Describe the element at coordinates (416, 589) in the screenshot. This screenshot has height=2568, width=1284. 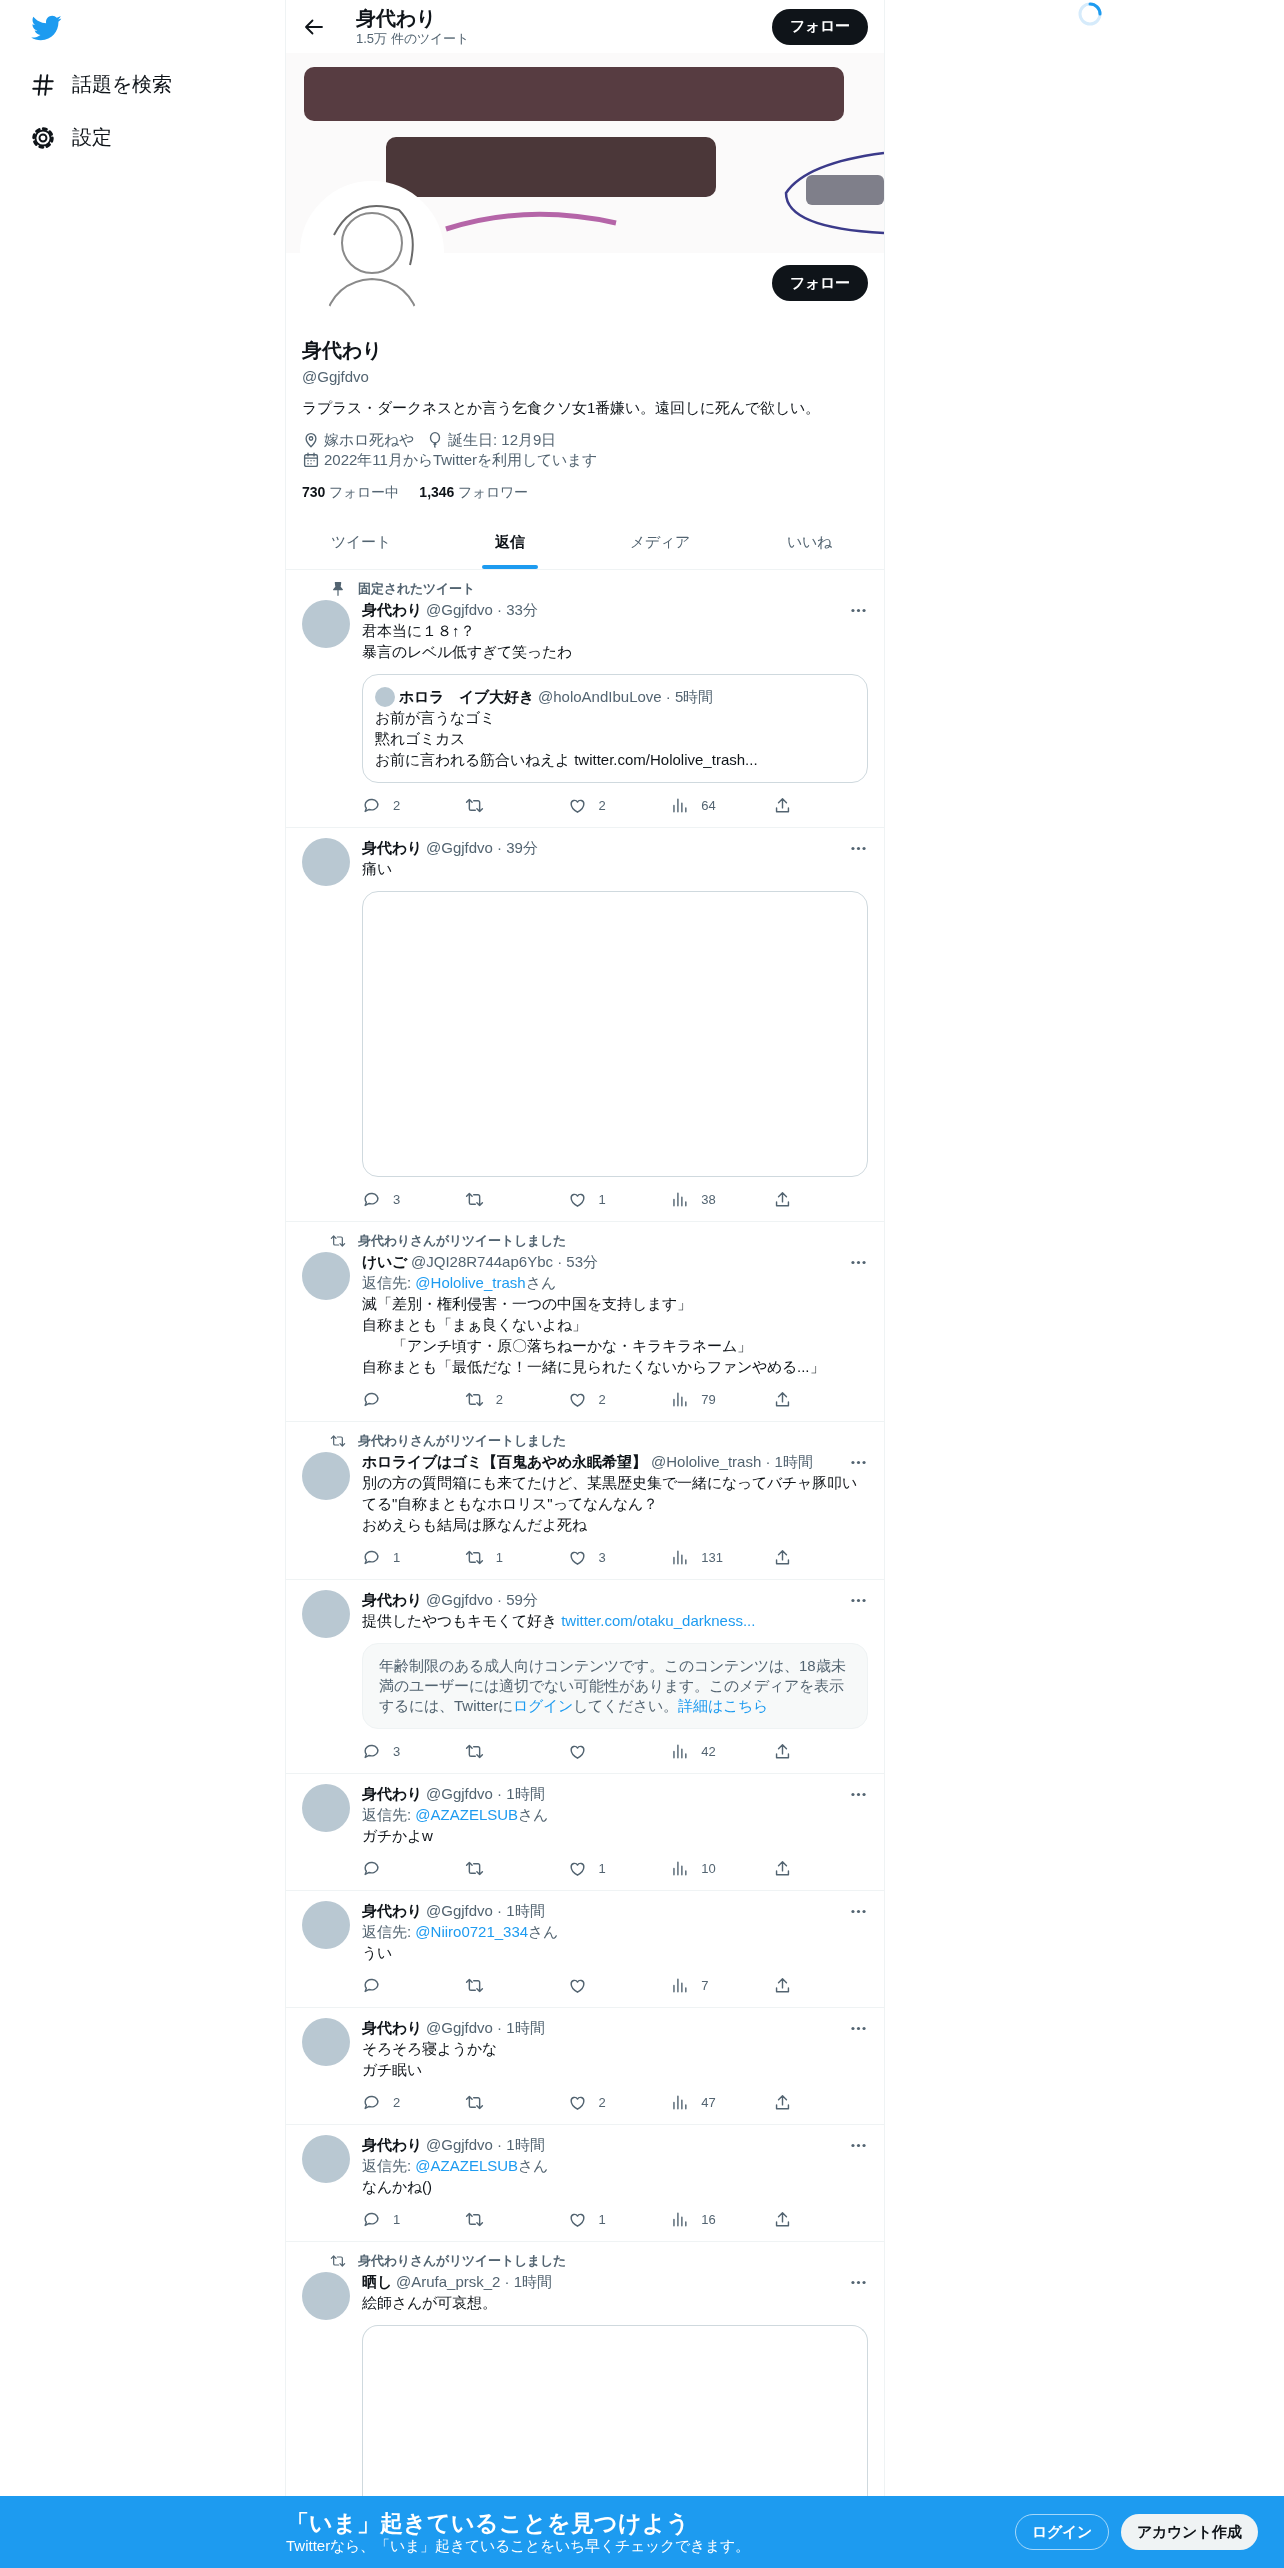
I see `tweet-context: 固定されたツイート` at that location.